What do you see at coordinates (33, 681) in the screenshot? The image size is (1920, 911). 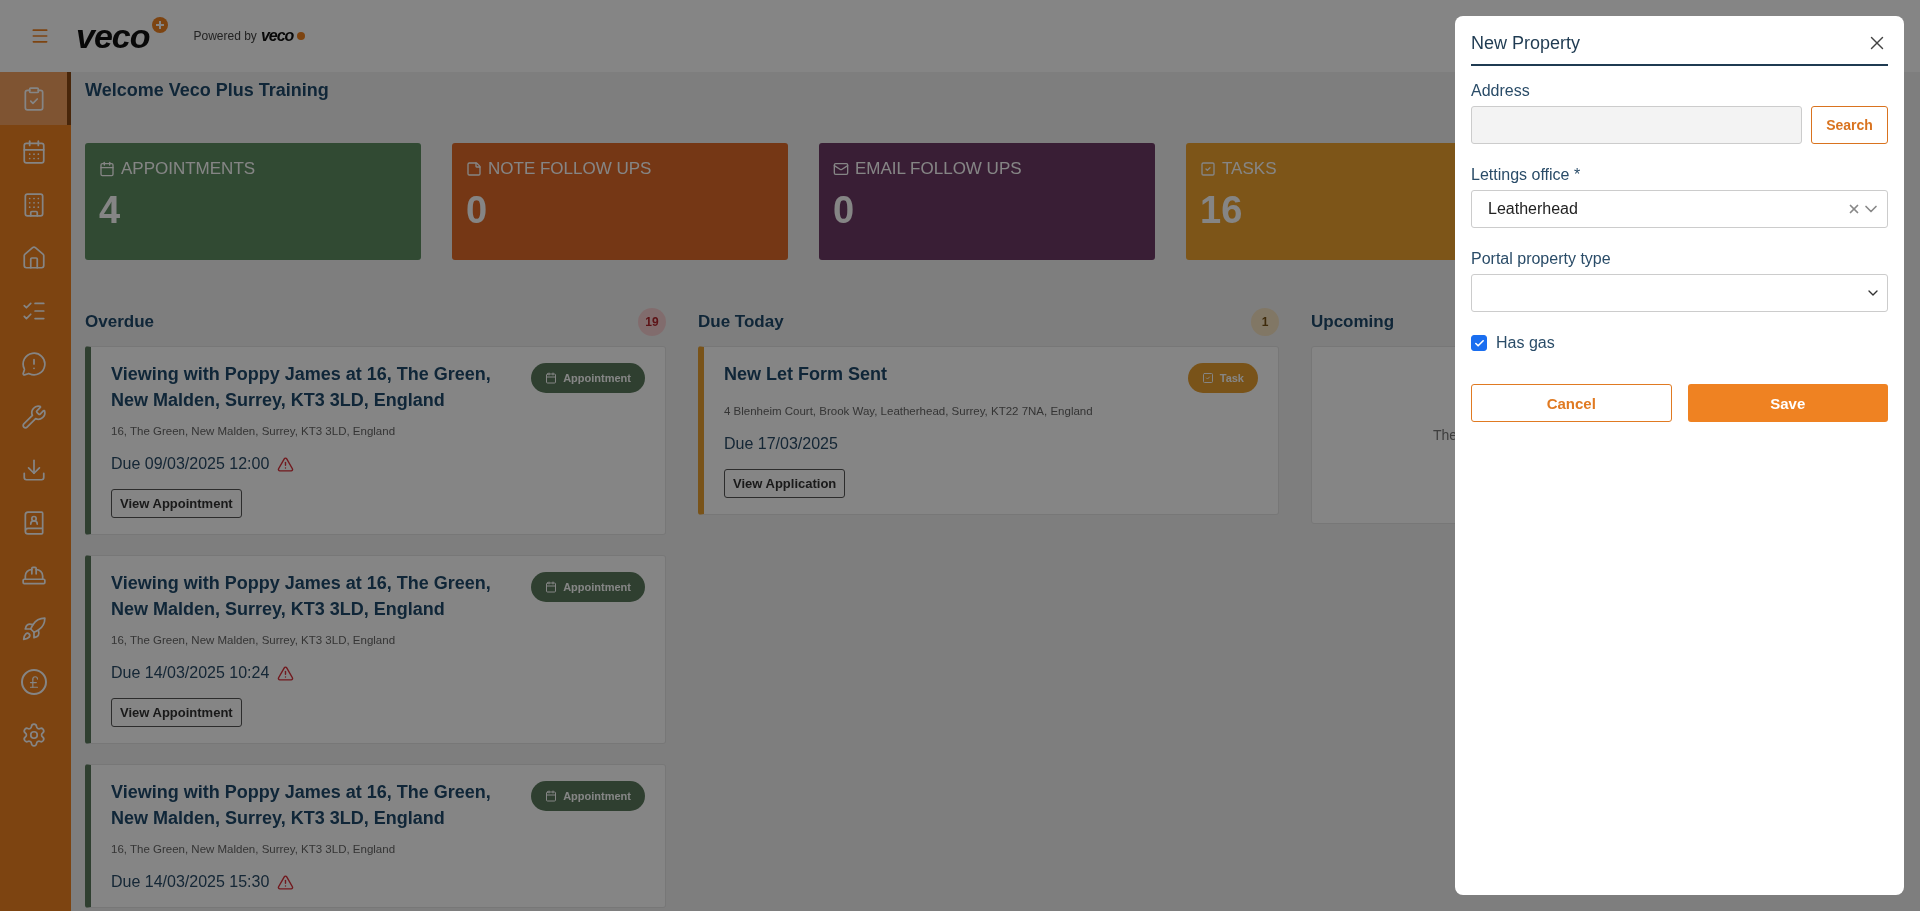 I see `pound-coin-icon` at bounding box center [33, 681].